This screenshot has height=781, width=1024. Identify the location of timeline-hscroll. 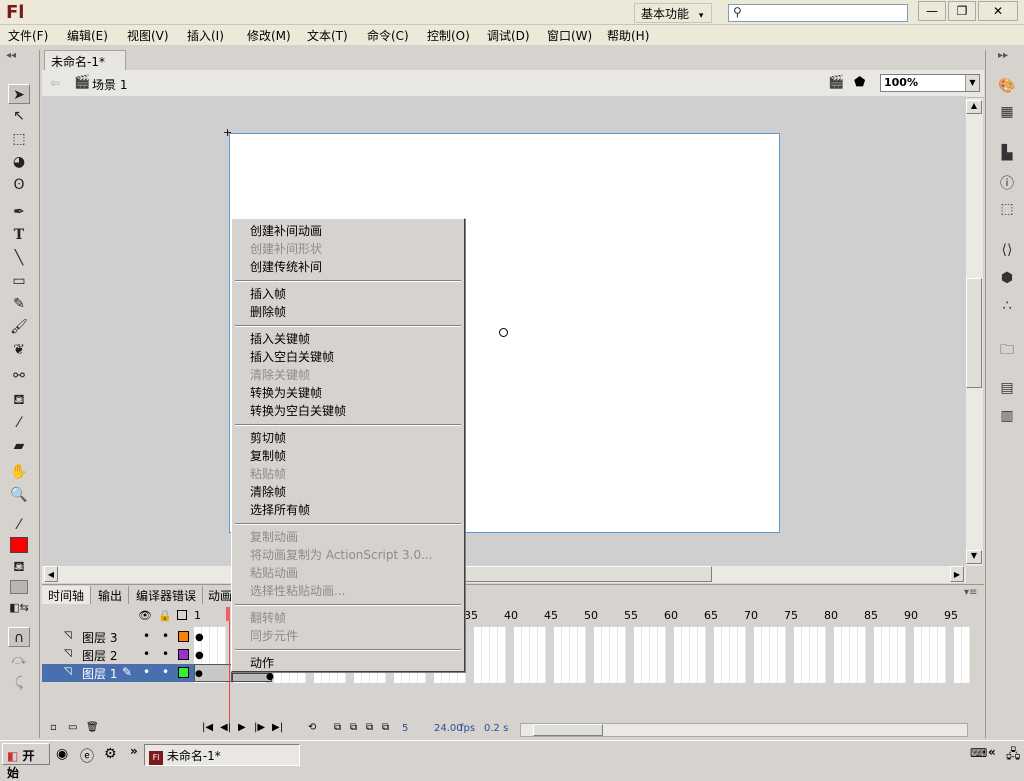
(744, 730).